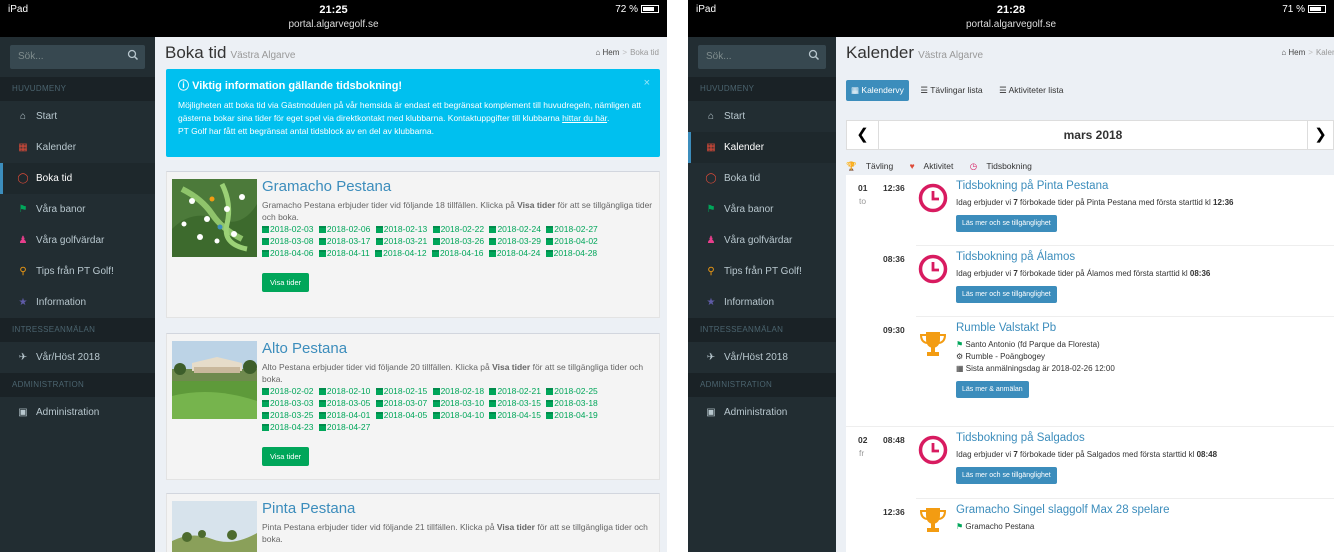 The width and height of the screenshot is (1334, 552). Describe the element at coordinates (401, 241) in the screenshot. I see `date-link: 2018-03-21` at that location.